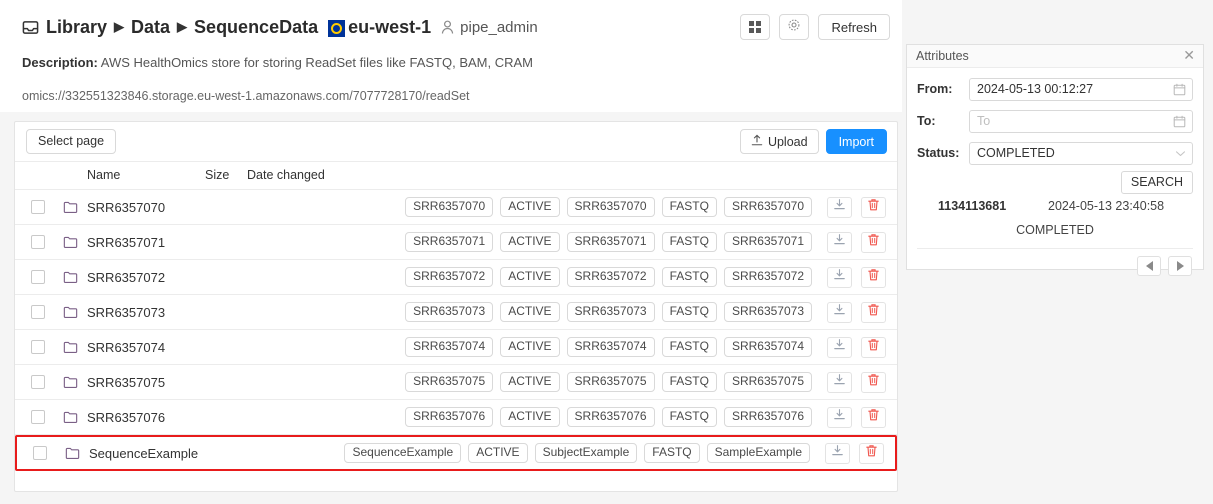  I want to click on breadcrumb-item-data: Data, so click(150, 27).